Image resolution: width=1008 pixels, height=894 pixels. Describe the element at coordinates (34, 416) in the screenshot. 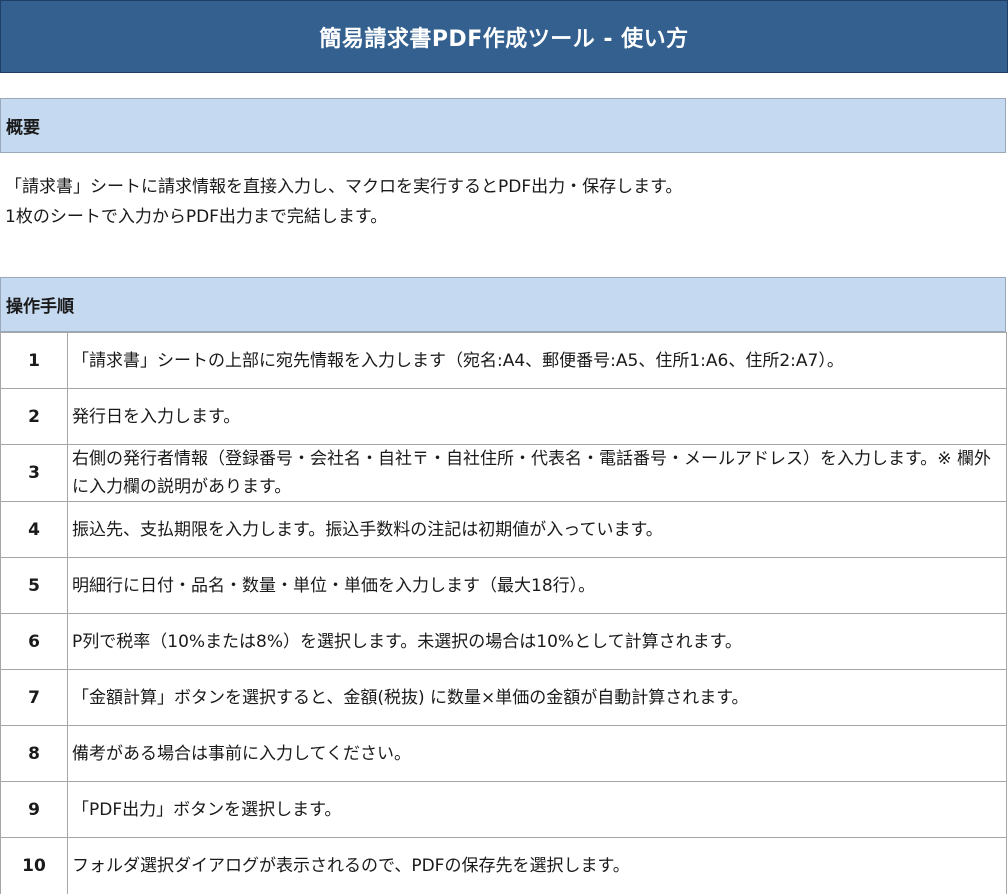

I see `step-number: 2` at that location.